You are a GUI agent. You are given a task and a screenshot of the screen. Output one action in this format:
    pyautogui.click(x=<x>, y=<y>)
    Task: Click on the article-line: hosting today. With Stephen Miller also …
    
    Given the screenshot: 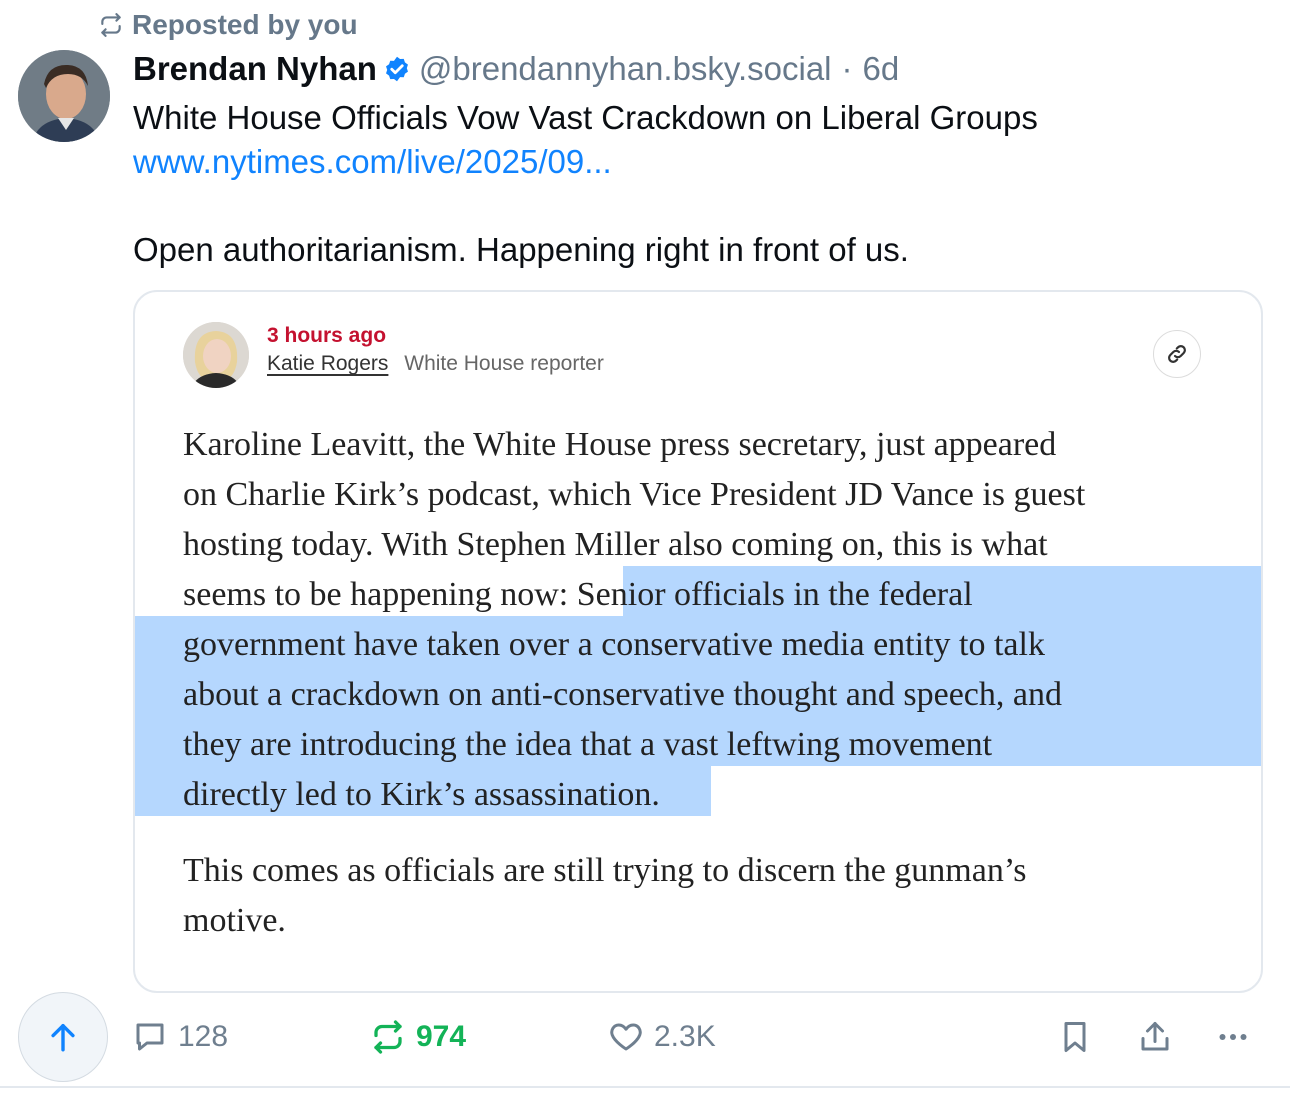 What is the action you would take?
    pyautogui.click(x=615, y=544)
    